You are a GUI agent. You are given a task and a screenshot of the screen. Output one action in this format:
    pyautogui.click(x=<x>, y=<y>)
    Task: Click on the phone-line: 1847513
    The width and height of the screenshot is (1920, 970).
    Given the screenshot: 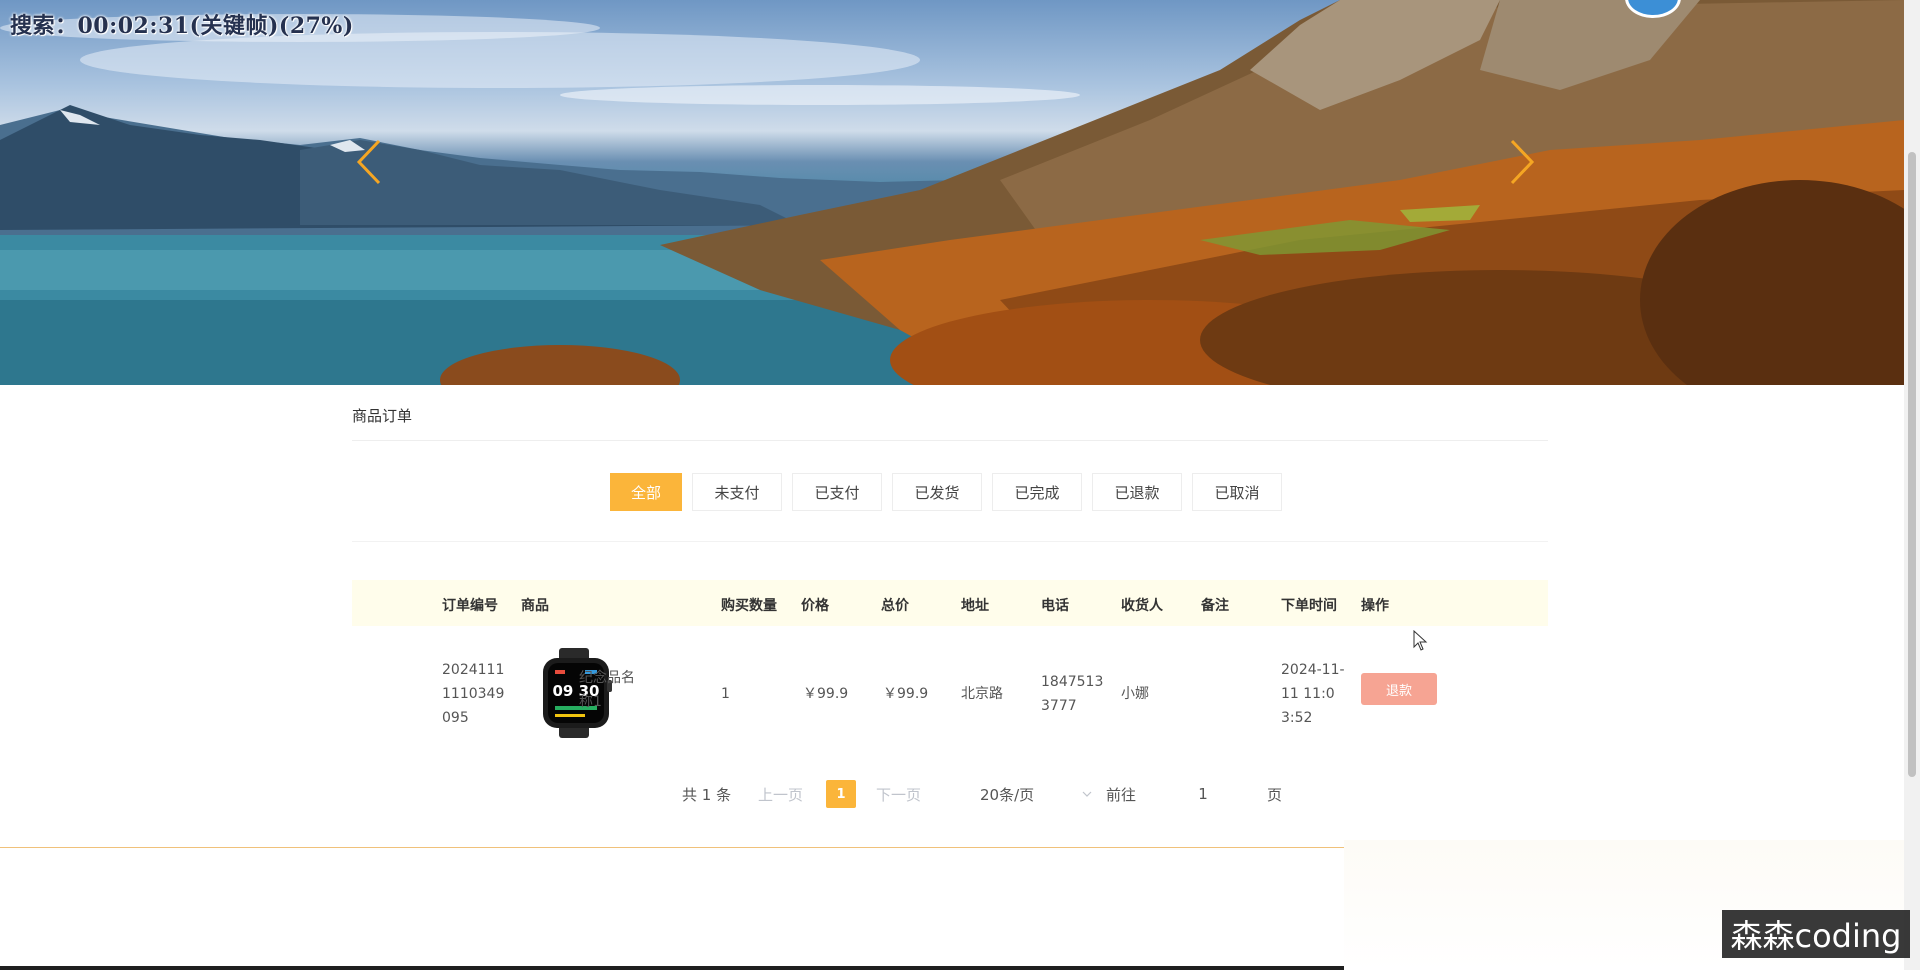 What is the action you would take?
    pyautogui.click(x=1072, y=682)
    